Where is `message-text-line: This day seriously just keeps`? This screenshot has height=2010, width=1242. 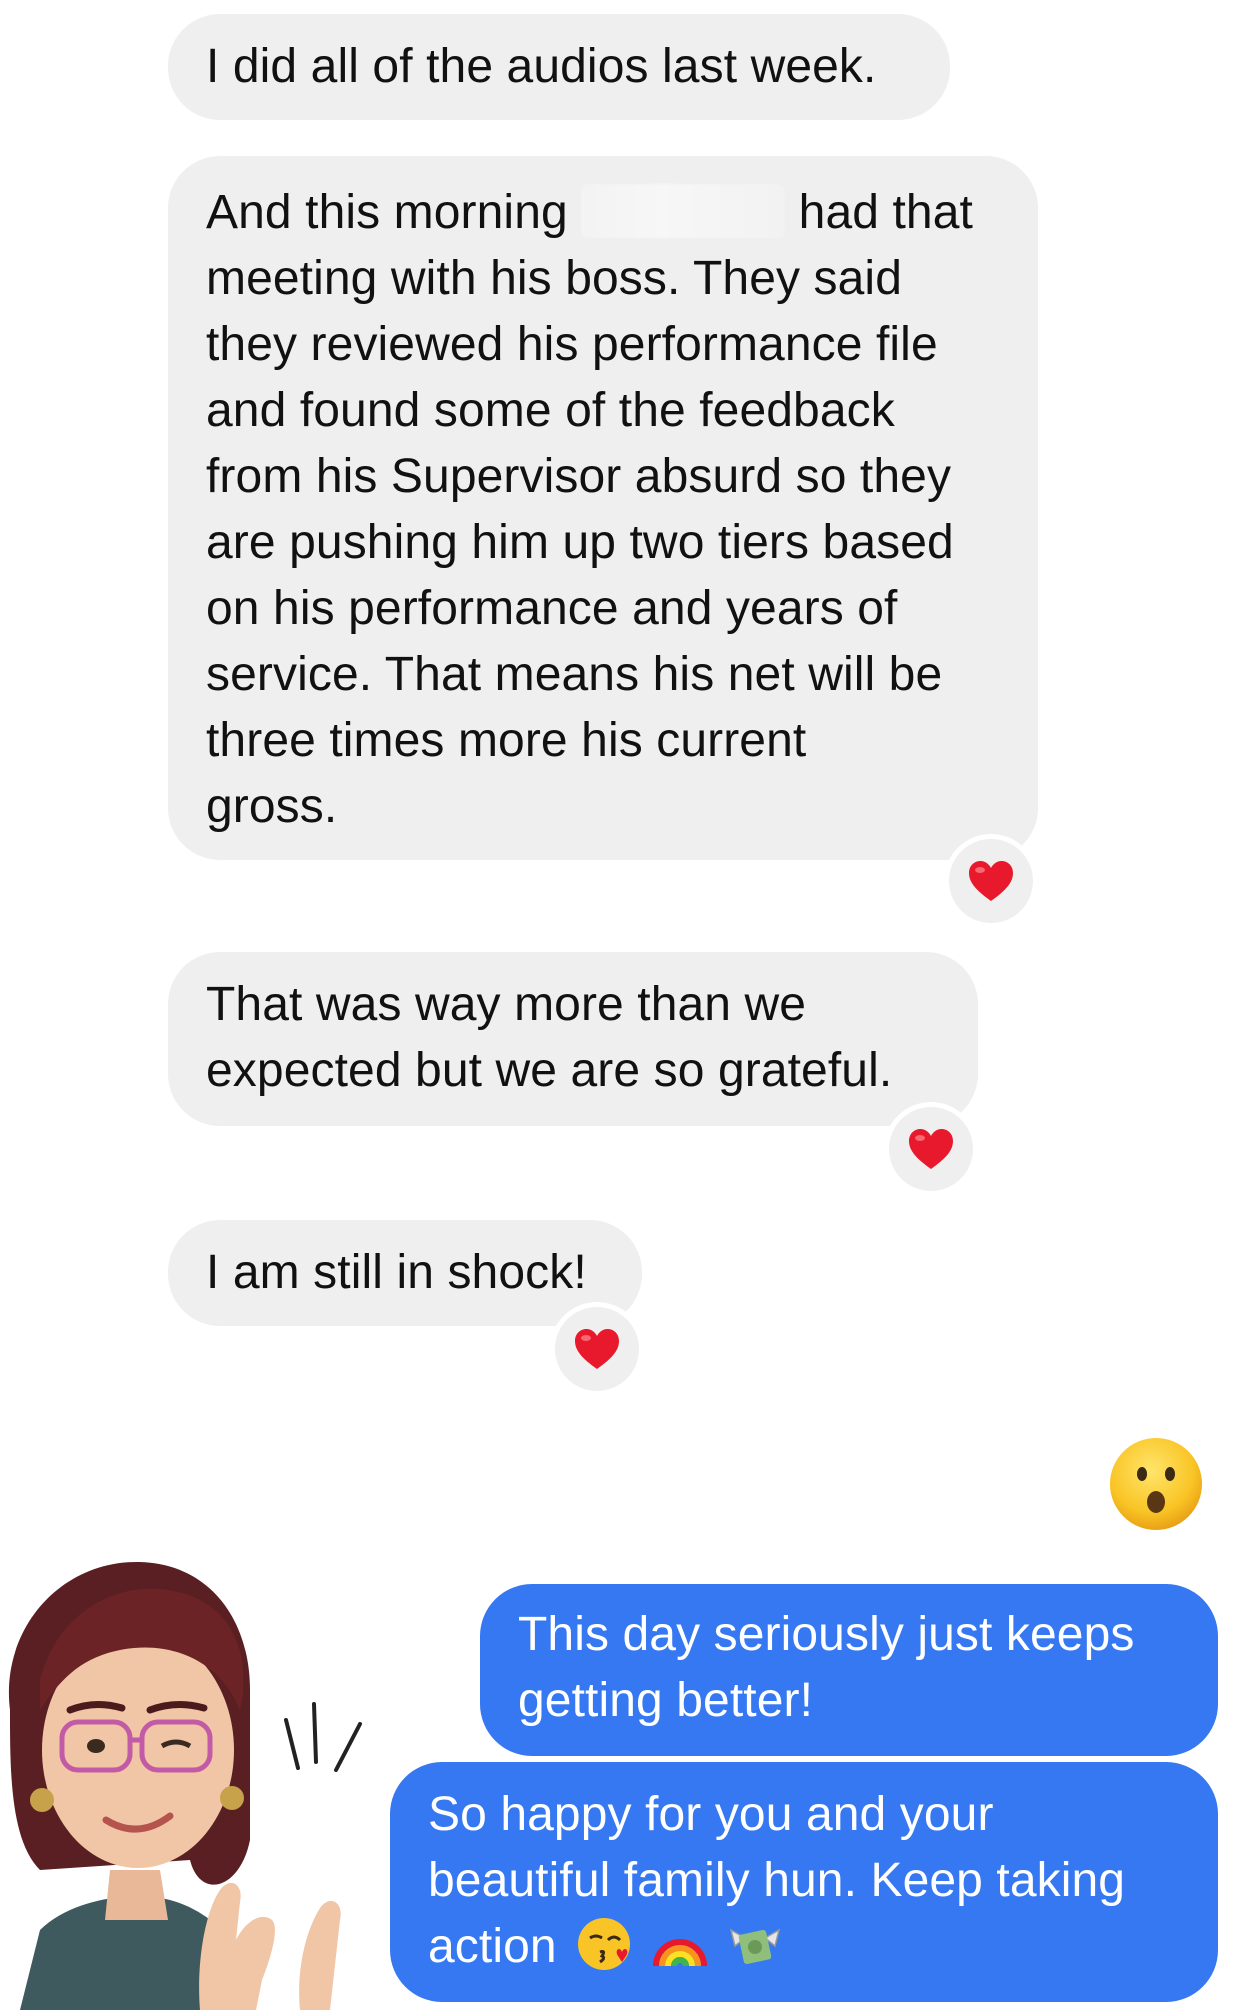 message-text-line: This day seriously just keeps is located at coordinates (826, 1634).